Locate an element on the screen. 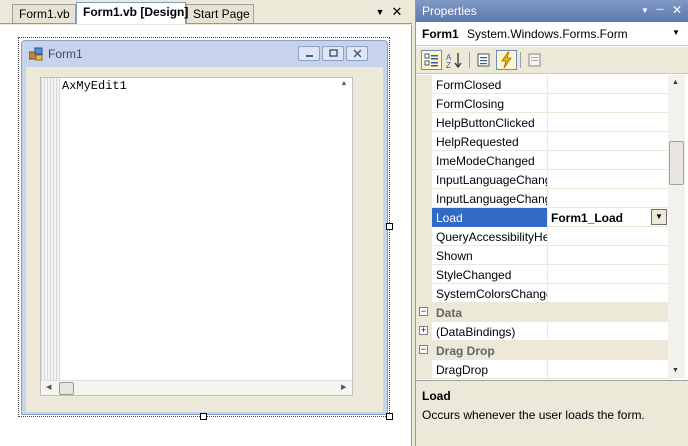 The height and width of the screenshot is (446, 688). property-row: FormClosing is located at coordinates (542, 103).